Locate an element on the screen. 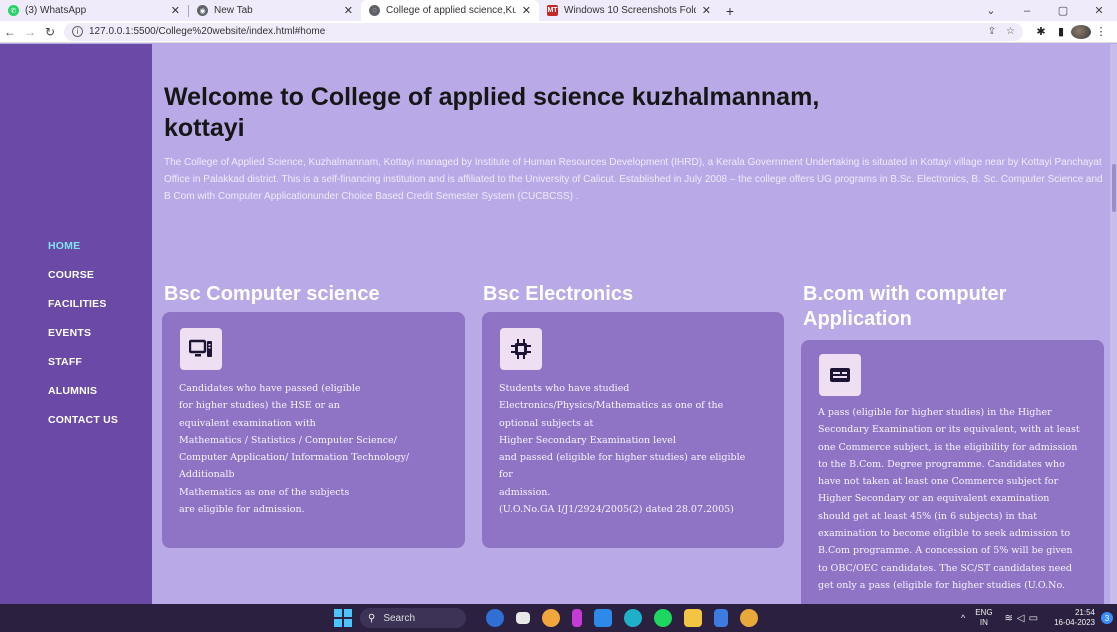 The image size is (1117, 632). forward-arrow-icon: → is located at coordinates (30, 32).